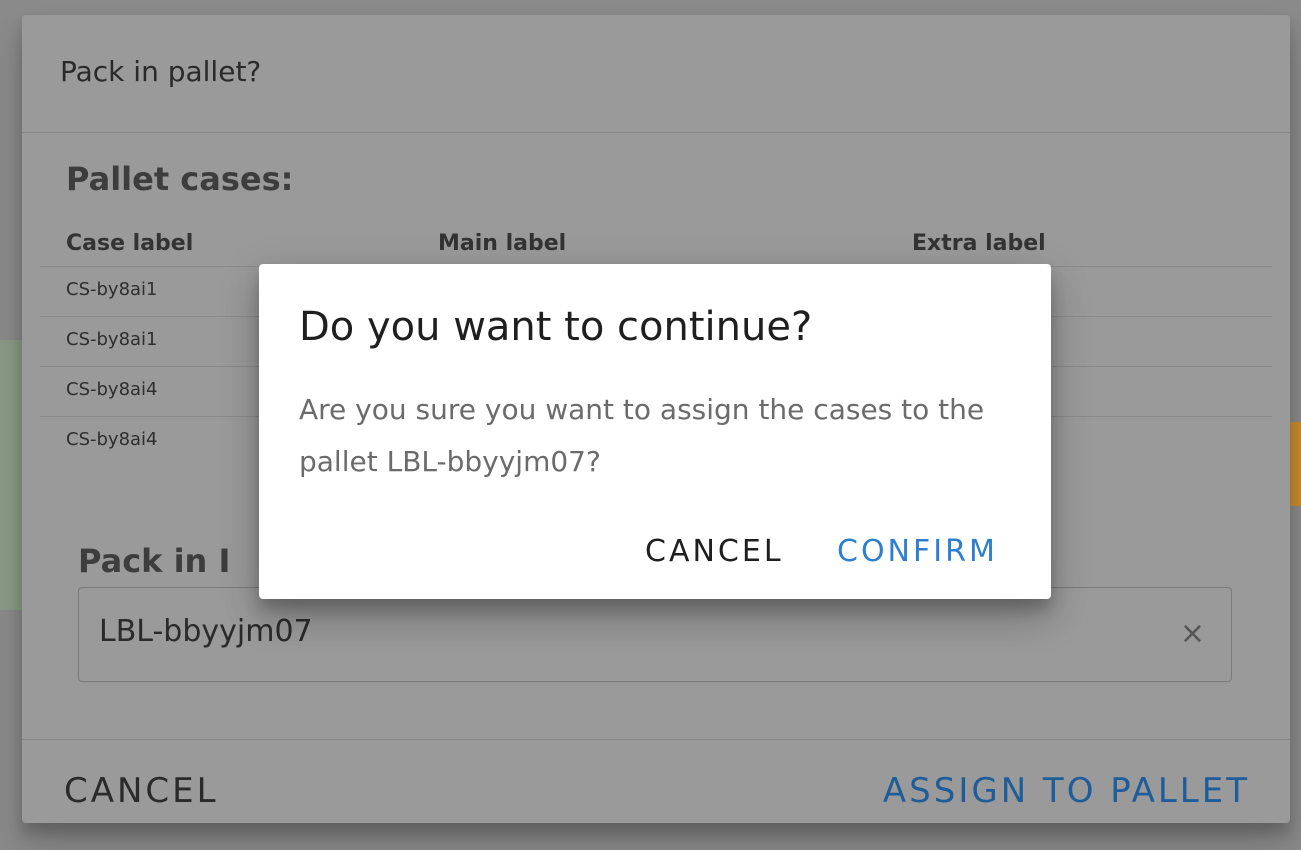 This screenshot has height=850, width=1301. What do you see at coordinates (1192, 633) in the screenshot?
I see `clear-icon: ×` at bounding box center [1192, 633].